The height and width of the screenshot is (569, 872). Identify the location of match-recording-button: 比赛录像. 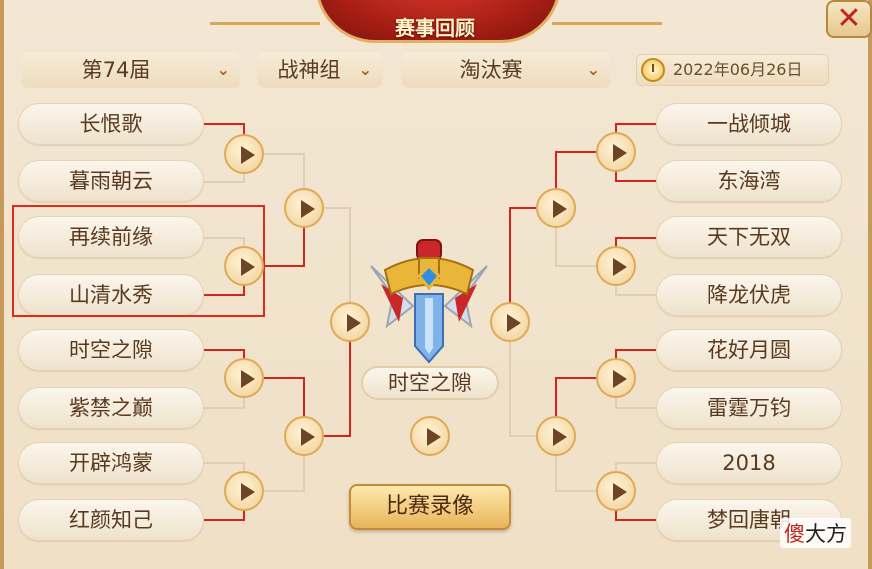
(430, 507).